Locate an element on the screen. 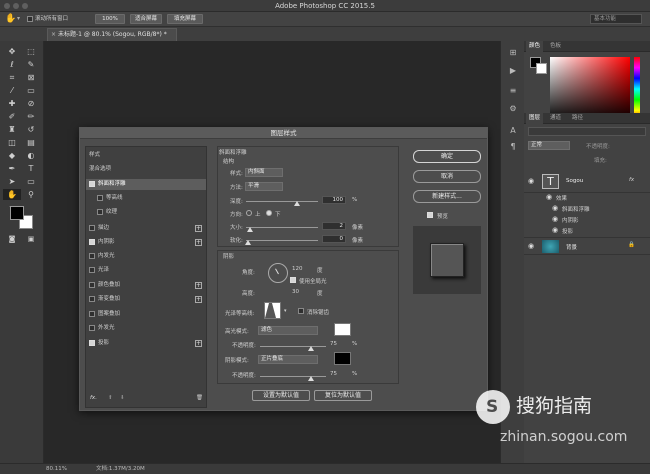 This screenshot has width=650, height=474. highlight-opacity-knob is located at coordinates (311, 348).